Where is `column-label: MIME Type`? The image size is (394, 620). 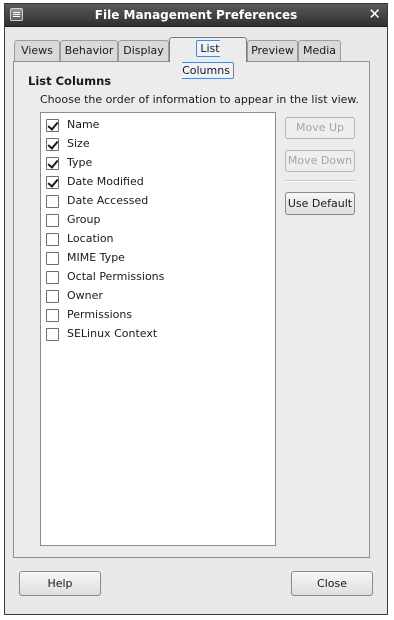 column-label: MIME Type is located at coordinates (96, 257).